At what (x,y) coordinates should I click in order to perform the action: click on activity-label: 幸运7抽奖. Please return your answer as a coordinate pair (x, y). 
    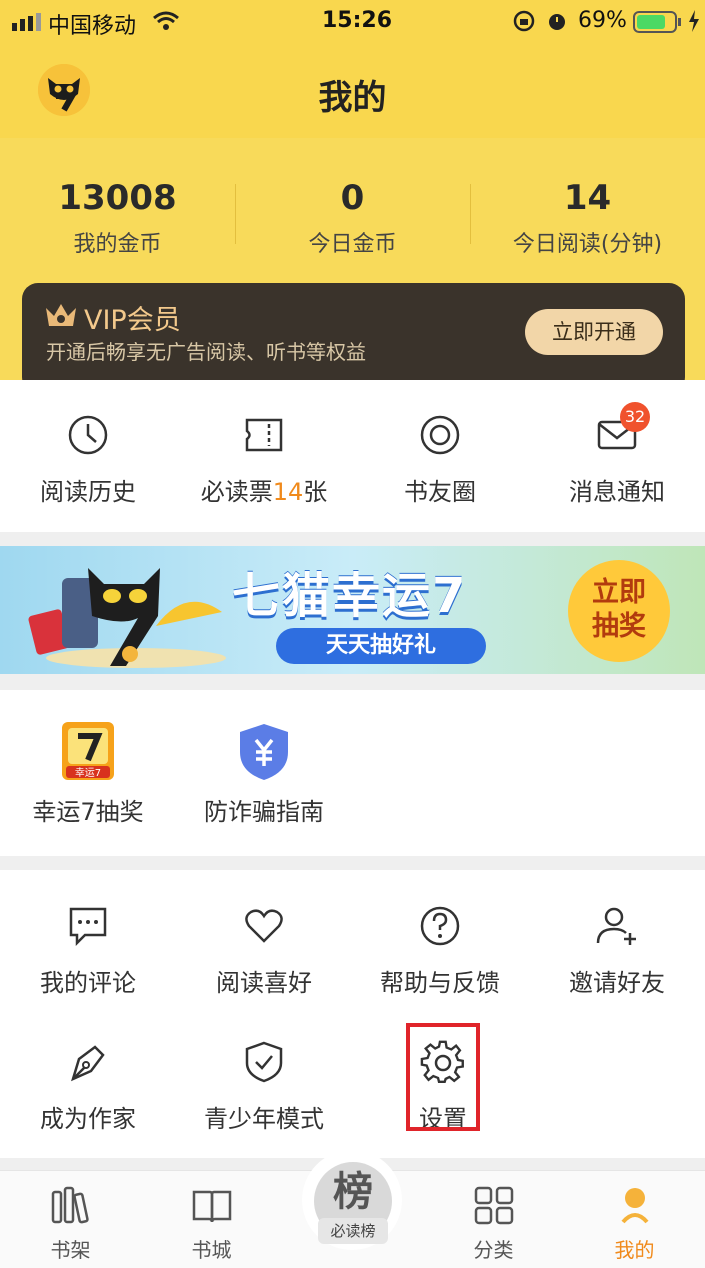
    Looking at the image, I should click on (88, 812).